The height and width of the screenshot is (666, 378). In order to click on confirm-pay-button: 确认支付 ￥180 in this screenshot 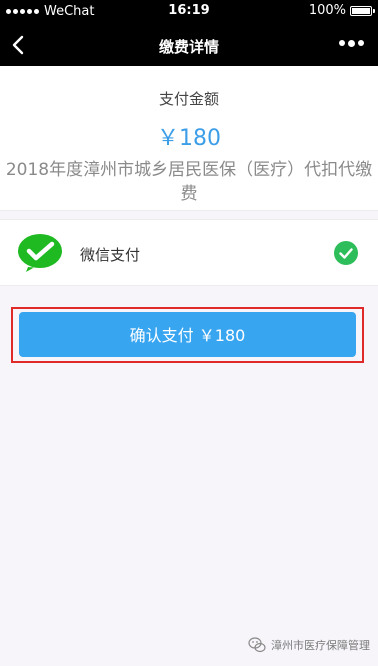, I will do `click(187, 334)`.